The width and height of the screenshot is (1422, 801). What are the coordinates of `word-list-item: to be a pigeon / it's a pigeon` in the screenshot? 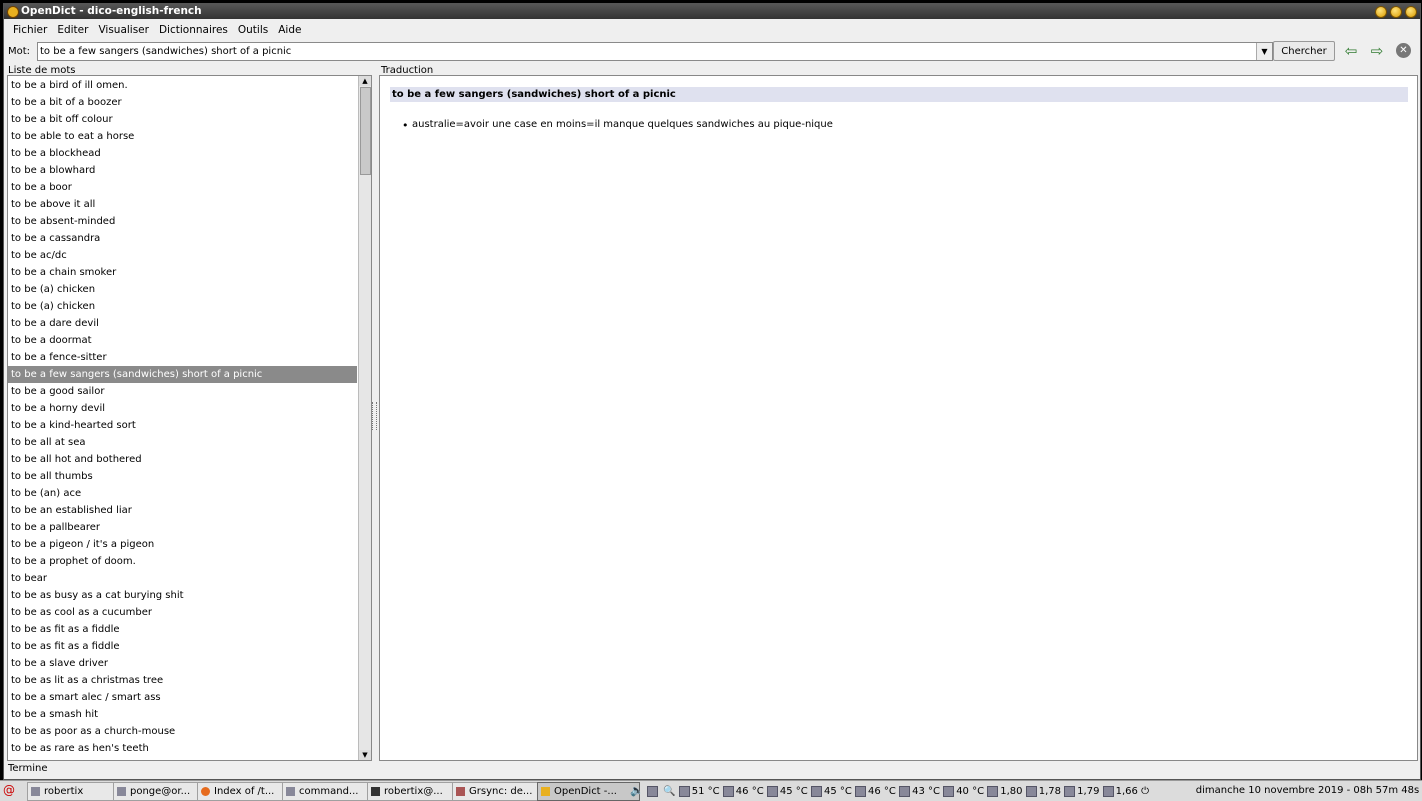 It's located at (182, 544).